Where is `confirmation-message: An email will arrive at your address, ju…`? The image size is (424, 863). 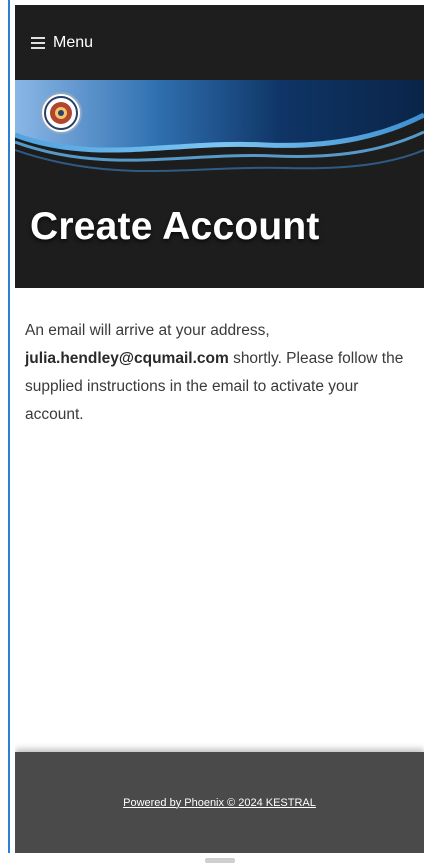 confirmation-message: An email will arrive at your address, ju… is located at coordinates (217, 373).